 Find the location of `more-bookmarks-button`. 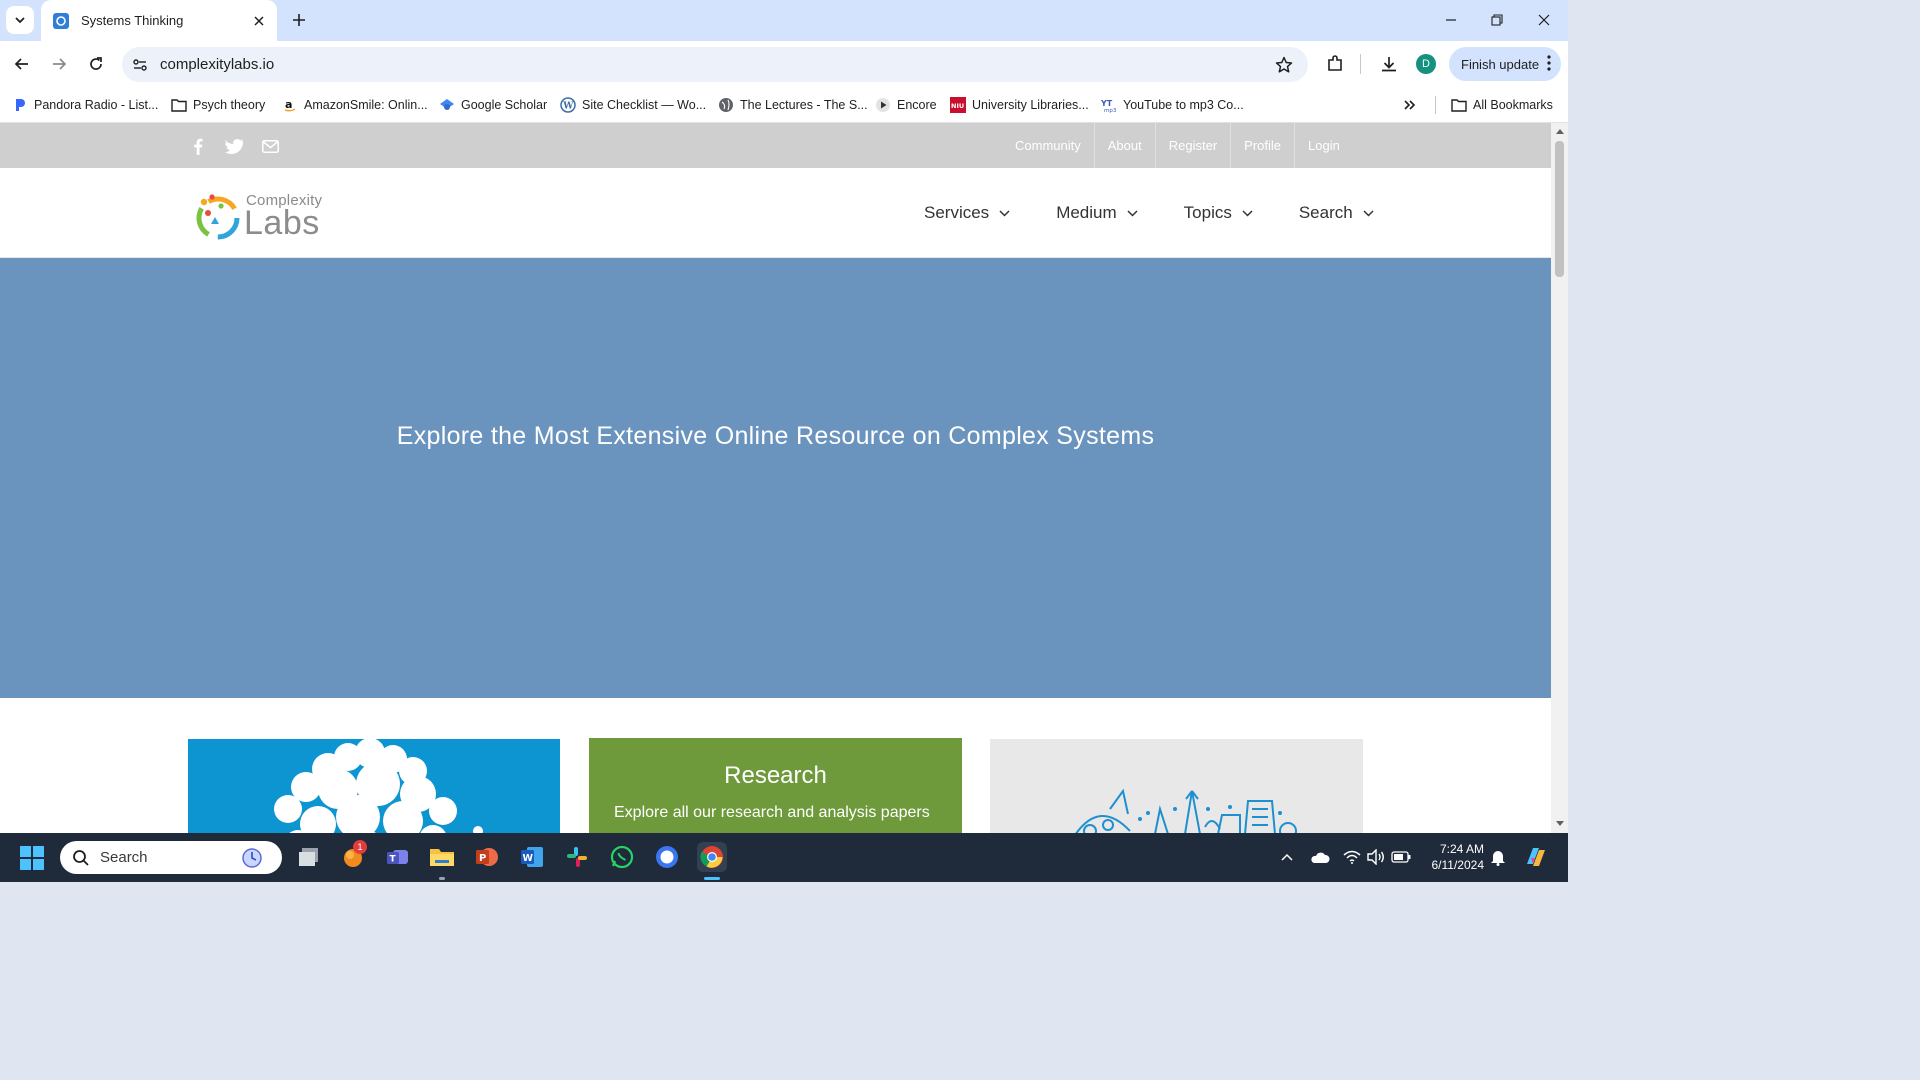

more-bookmarks-button is located at coordinates (1410, 105).